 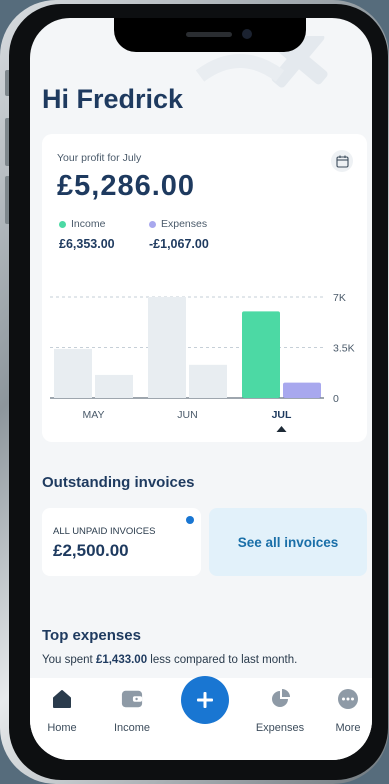 What do you see at coordinates (132, 711) in the screenshot?
I see `tab-income: Income` at bounding box center [132, 711].